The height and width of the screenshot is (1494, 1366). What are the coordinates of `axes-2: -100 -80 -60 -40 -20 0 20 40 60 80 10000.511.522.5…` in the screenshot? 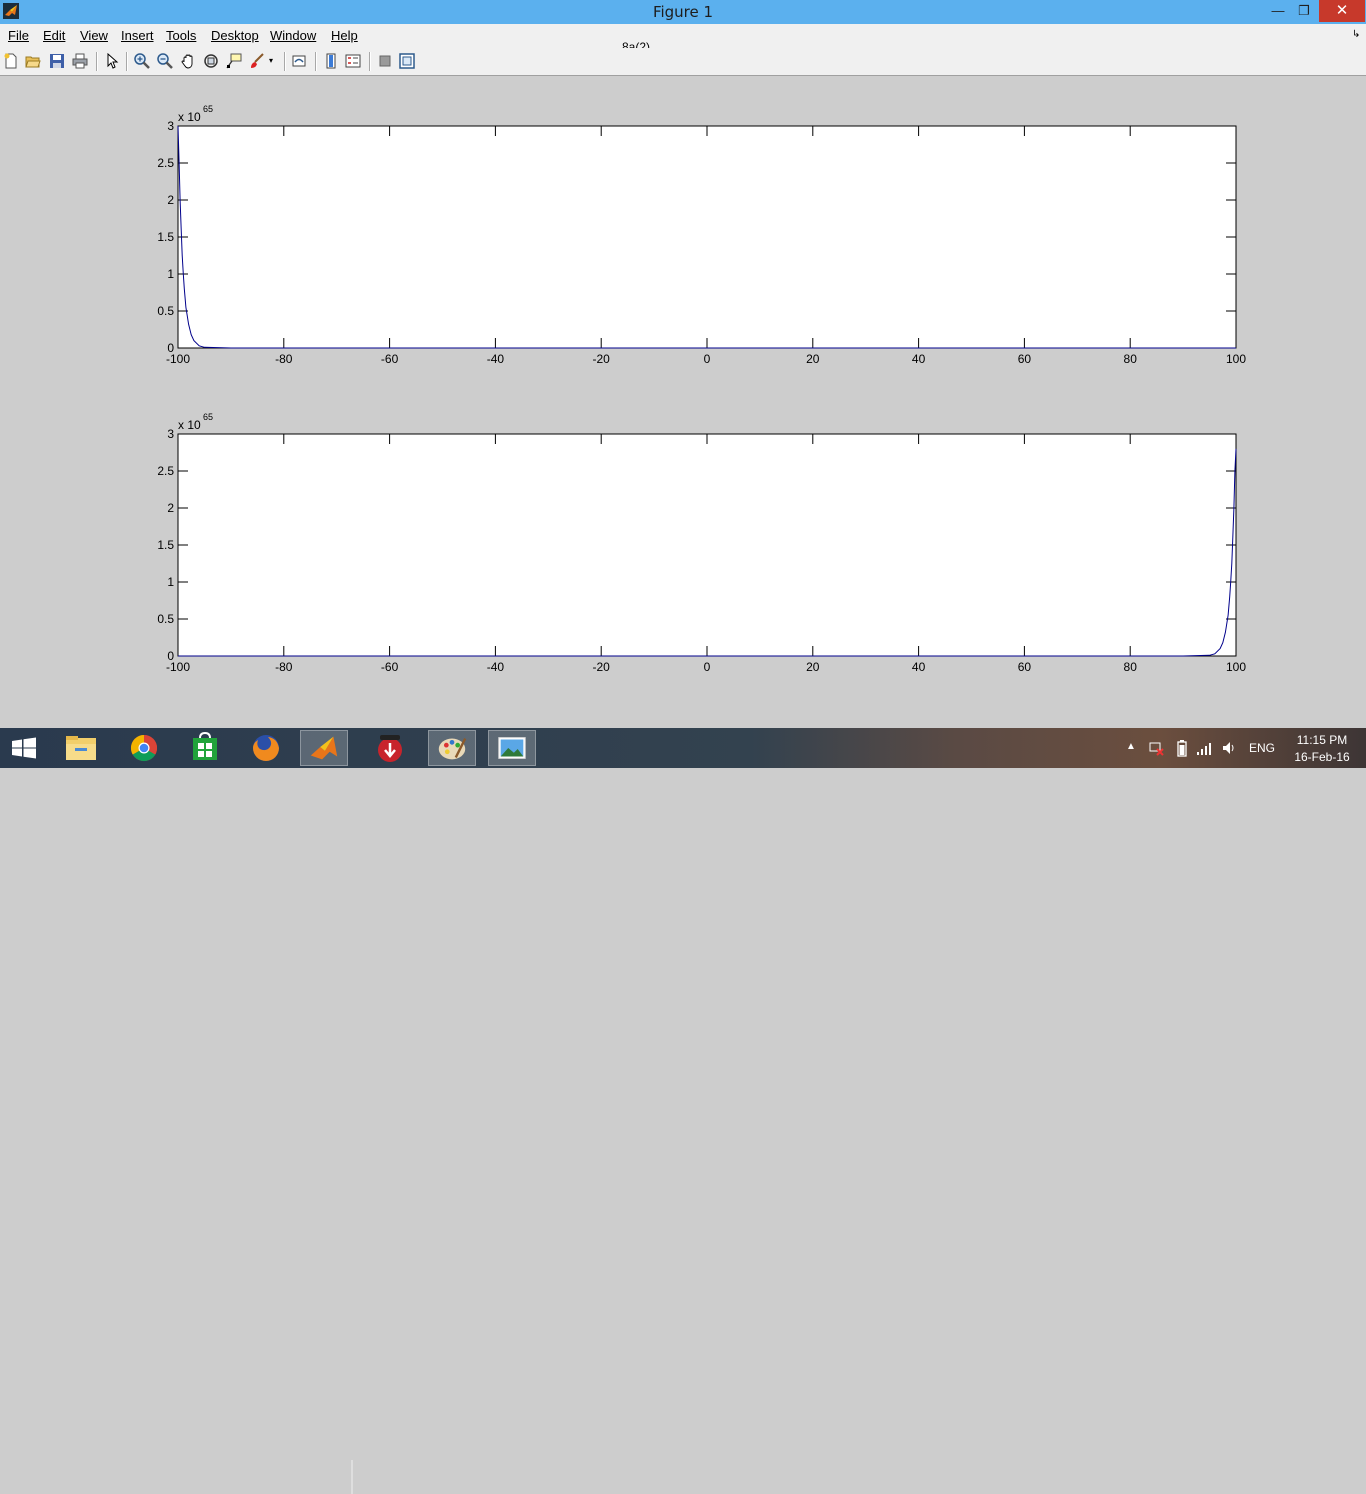 It's located at (701, 543).